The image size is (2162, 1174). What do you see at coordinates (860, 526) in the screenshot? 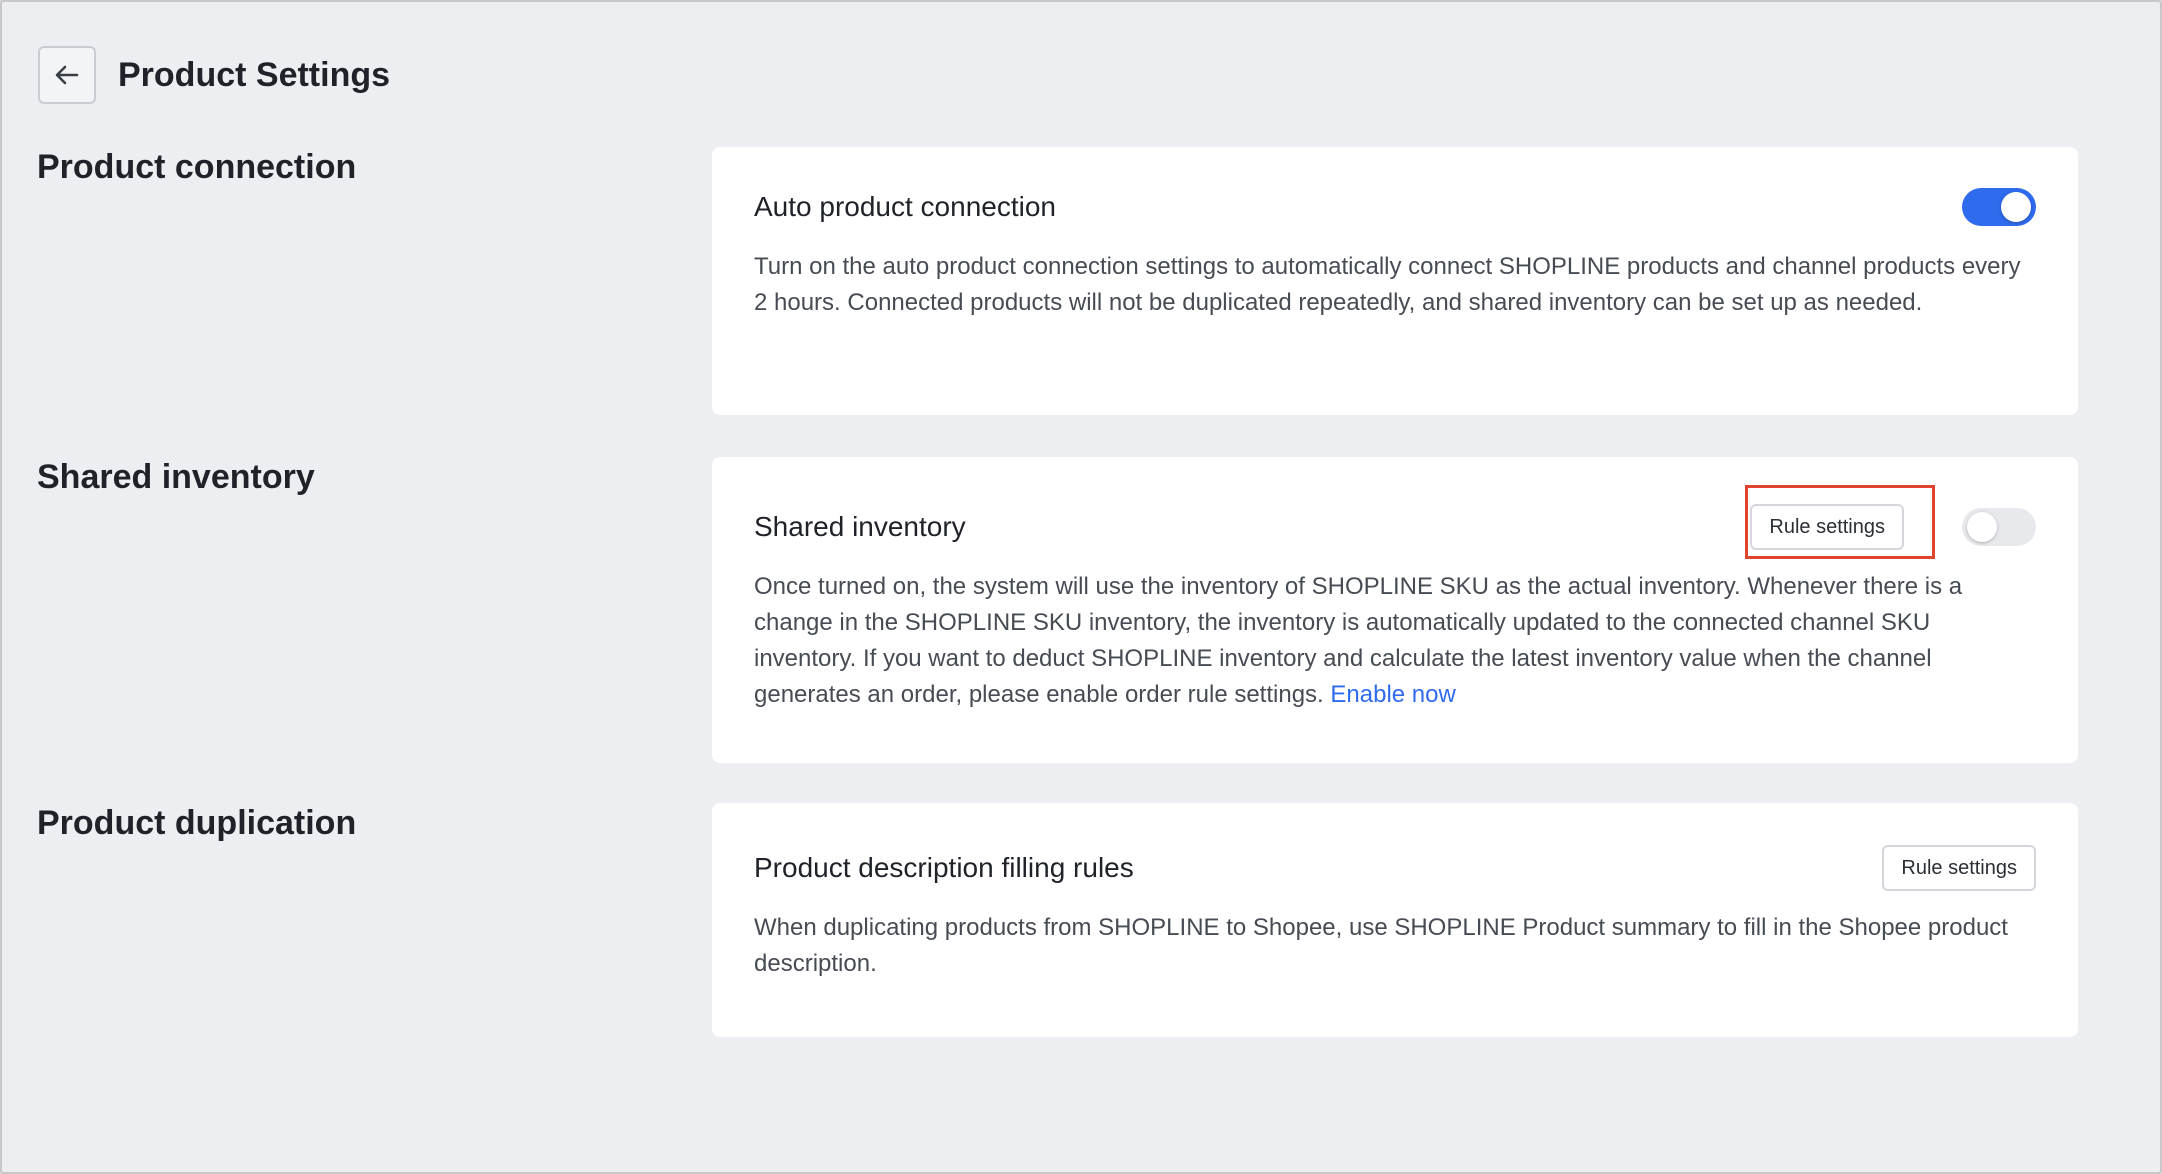
I see `card-title: Shared inventory` at bounding box center [860, 526].